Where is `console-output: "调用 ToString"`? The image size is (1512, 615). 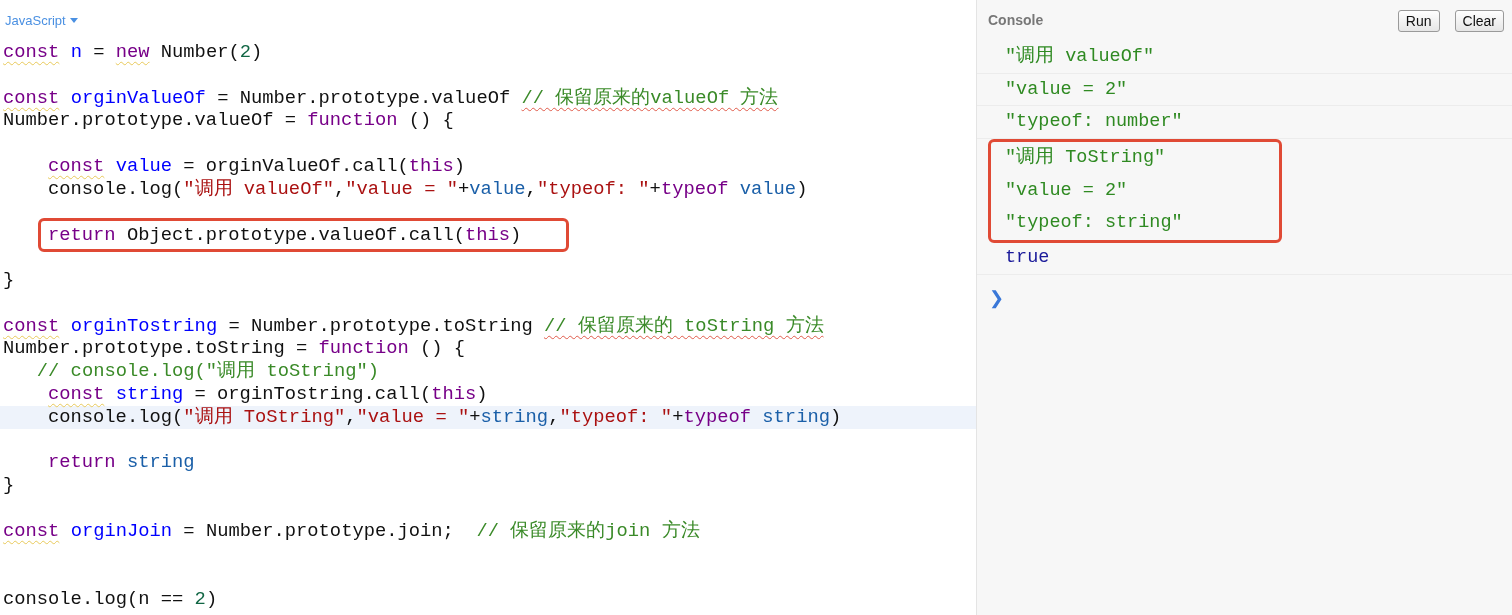
console-output: "调用 ToString" is located at coordinates (1085, 158).